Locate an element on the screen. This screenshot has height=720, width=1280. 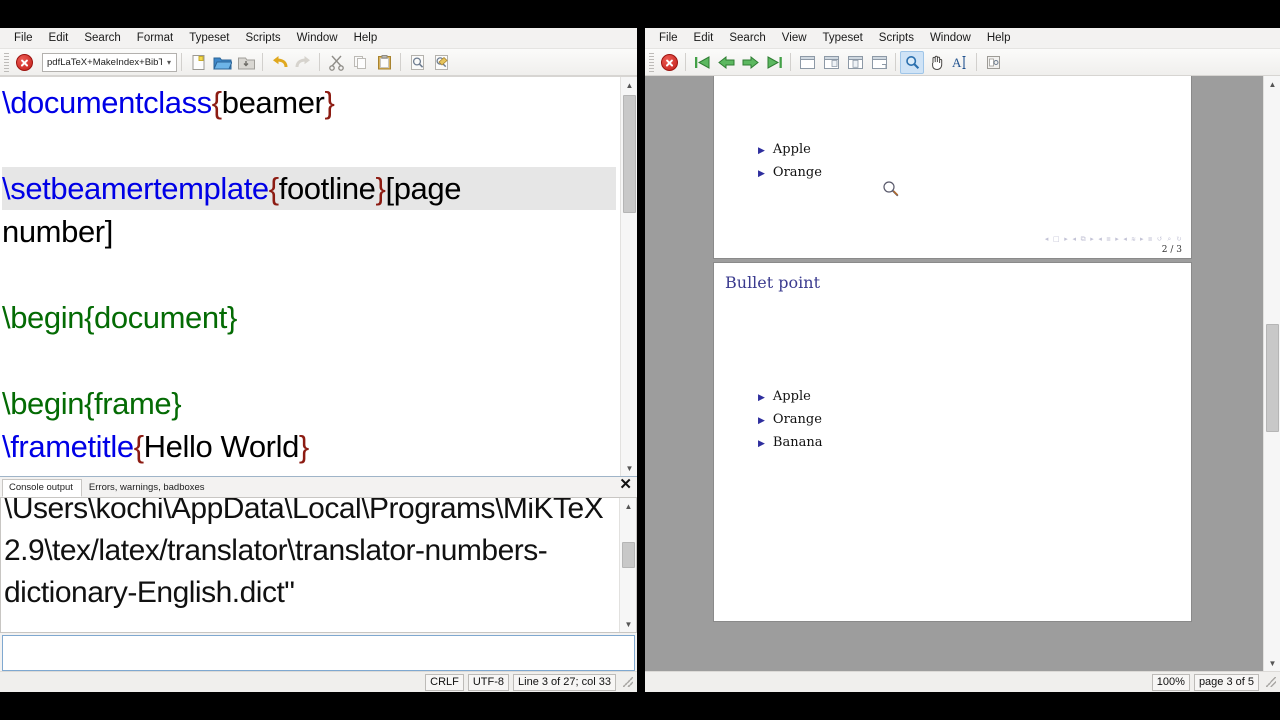
editor-vertical-scrollbar: ▲ ▼ is located at coordinates (628, 276).